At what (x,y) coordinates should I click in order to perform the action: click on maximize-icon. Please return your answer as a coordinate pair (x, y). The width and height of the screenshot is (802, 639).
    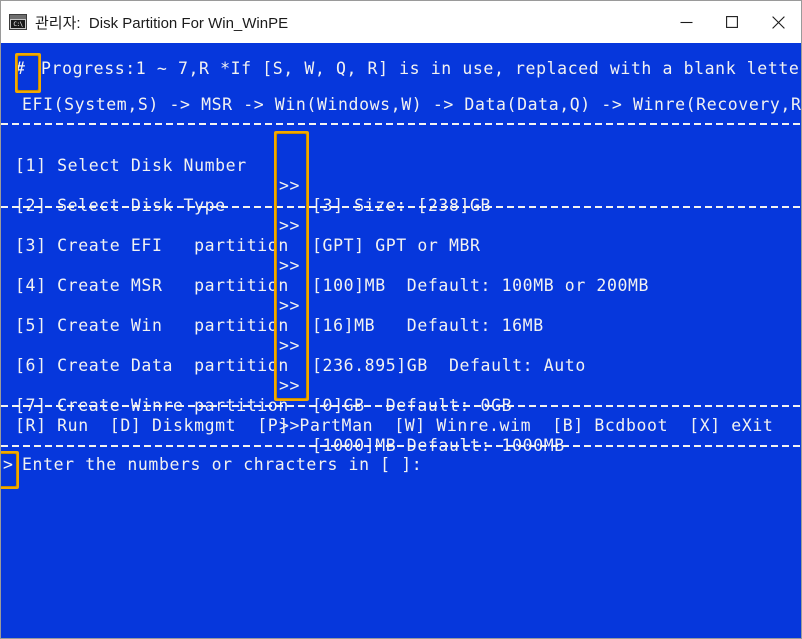
    Looking at the image, I should click on (732, 22).